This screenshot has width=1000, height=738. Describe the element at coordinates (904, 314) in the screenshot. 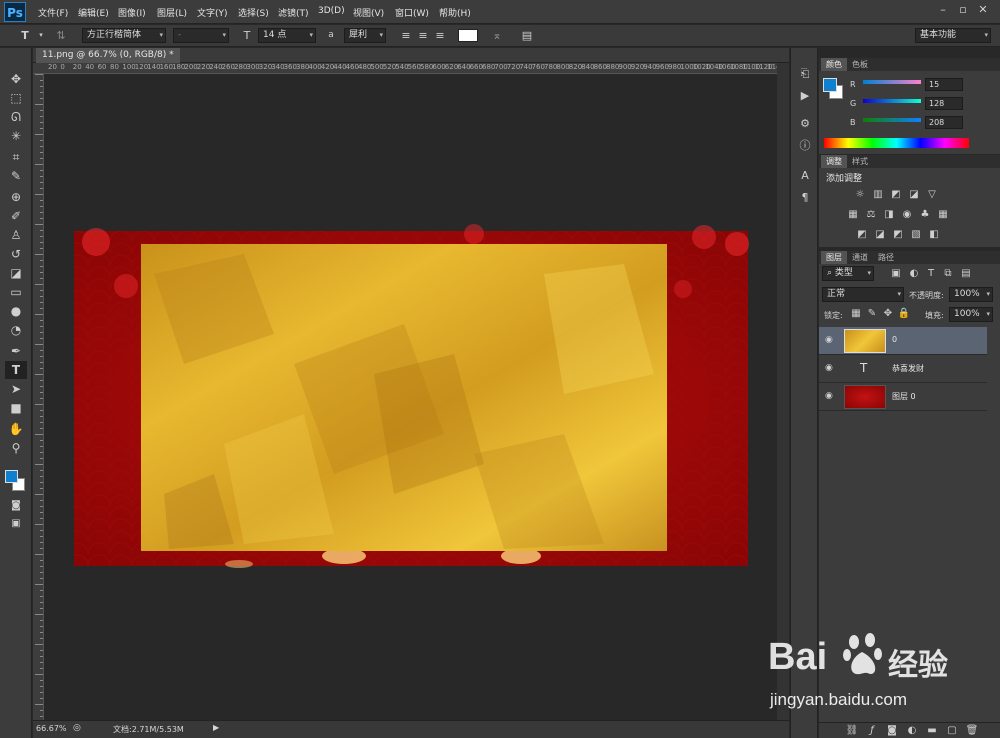

I see `lock-all-icon: 🔒` at that location.